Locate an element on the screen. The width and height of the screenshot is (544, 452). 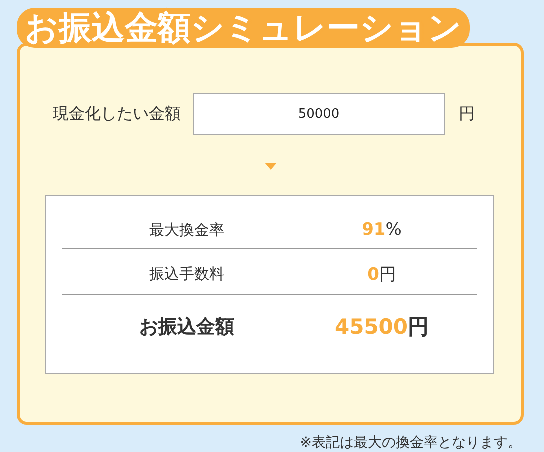
amount-input: 50000 is located at coordinates (319, 114).